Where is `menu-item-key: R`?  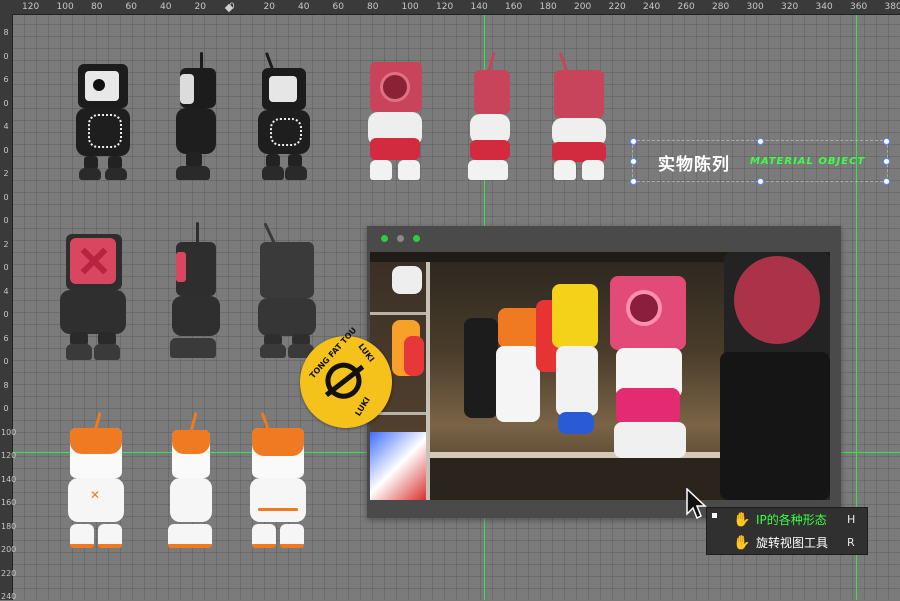 menu-item-key: R is located at coordinates (857, 542).